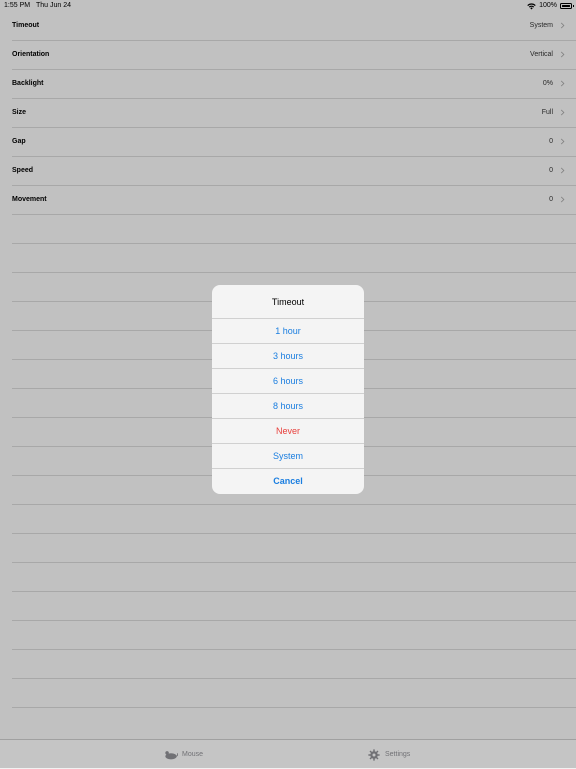  What do you see at coordinates (288, 302) in the screenshot?
I see `alert-title: Timeout` at bounding box center [288, 302].